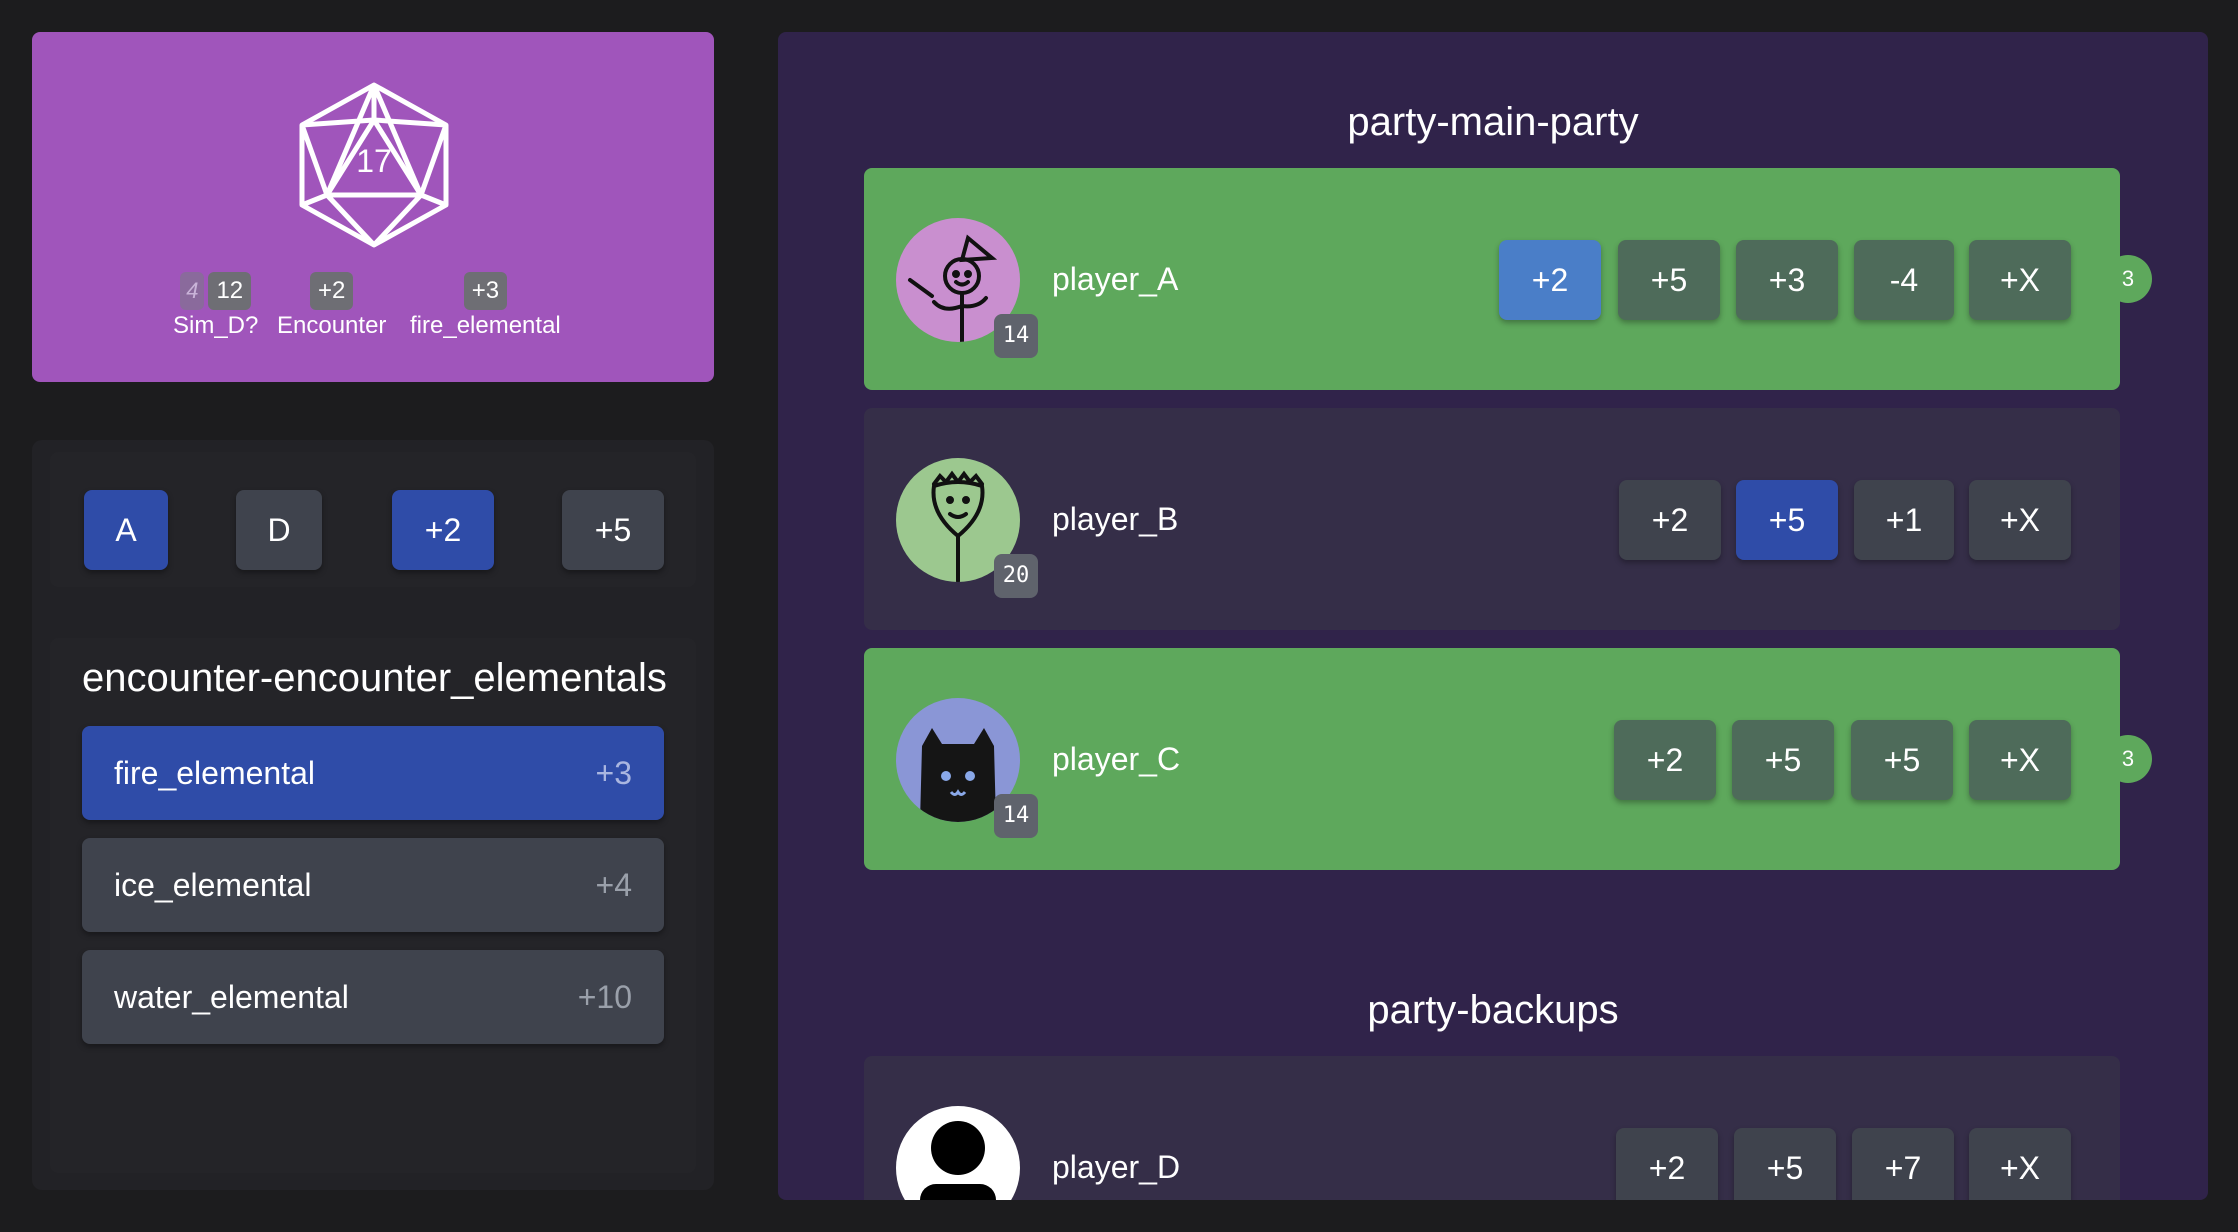  Describe the element at coordinates (604, 997) in the screenshot. I see `enemy-modifier: +10` at that location.